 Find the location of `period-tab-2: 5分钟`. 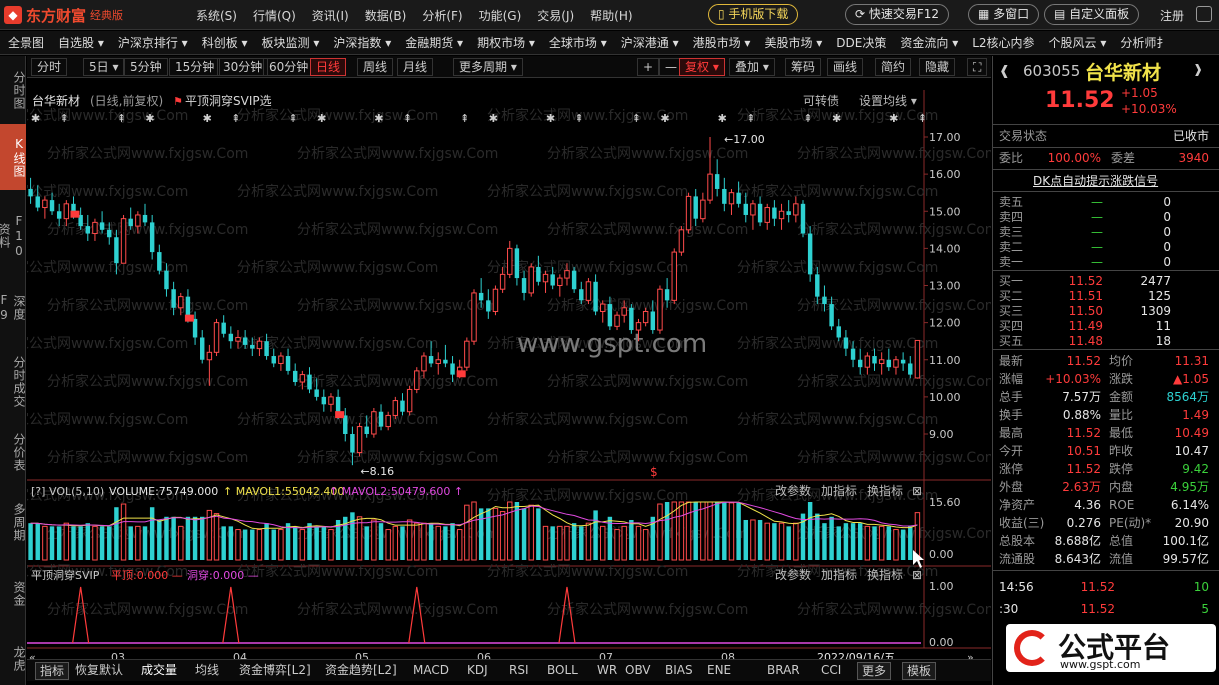

period-tab-2: 5分钟 is located at coordinates (146, 67).